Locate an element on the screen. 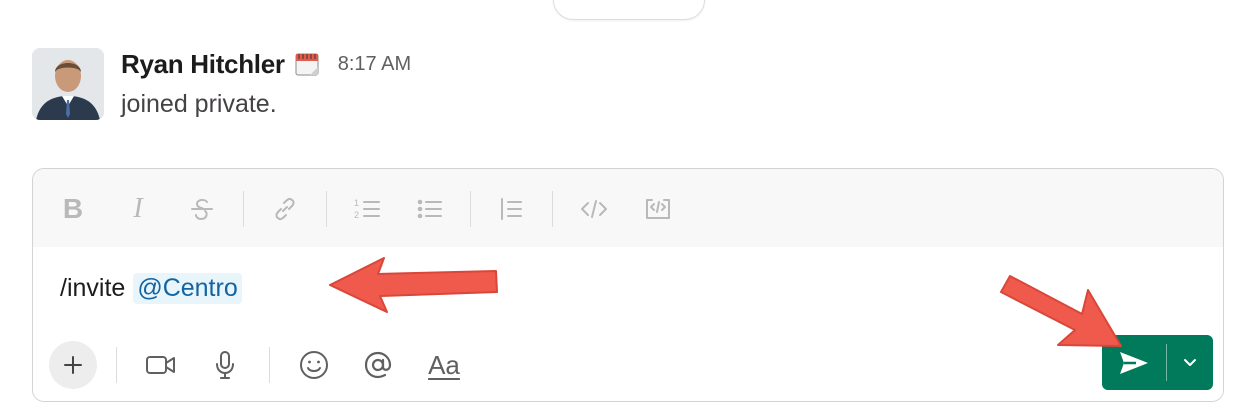 Image resolution: width=1244 pixels, height=416 pixels. link-icon is located at coordinates (285, 209).